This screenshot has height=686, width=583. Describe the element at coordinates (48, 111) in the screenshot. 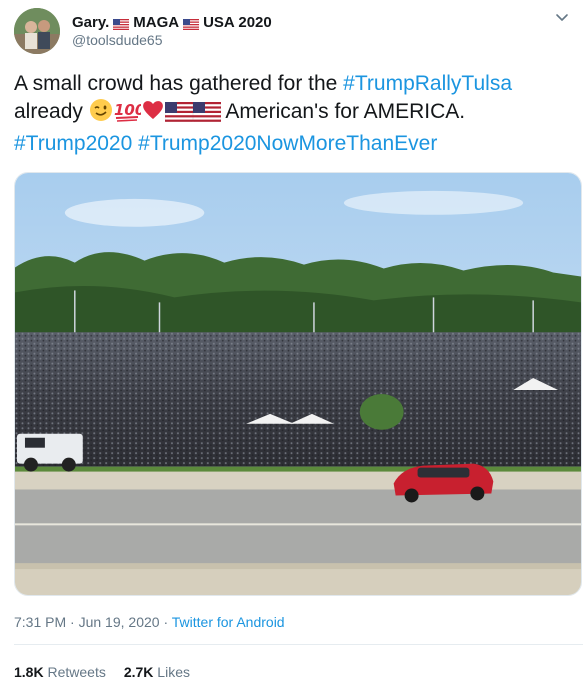

I see `tweet-text-part: already` at that location.